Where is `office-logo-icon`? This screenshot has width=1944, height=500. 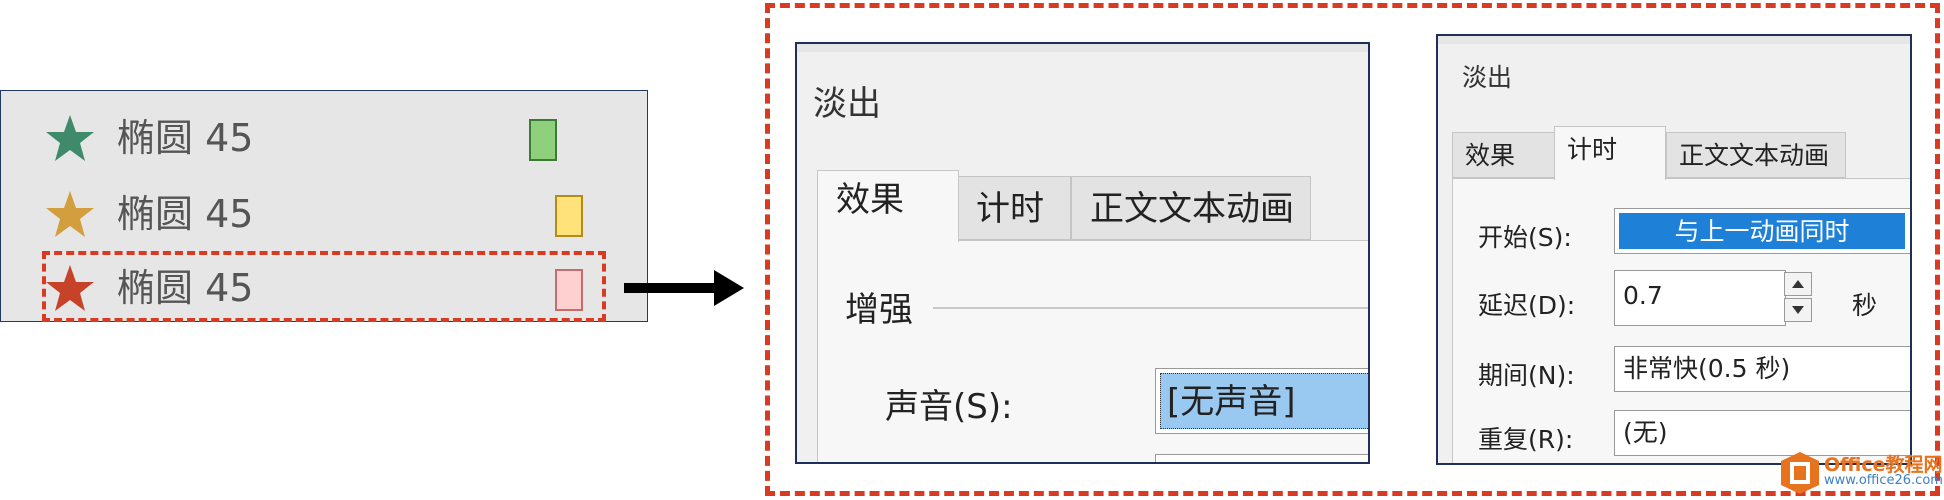
office-logo-icon is located at coordinates (1800, 473).